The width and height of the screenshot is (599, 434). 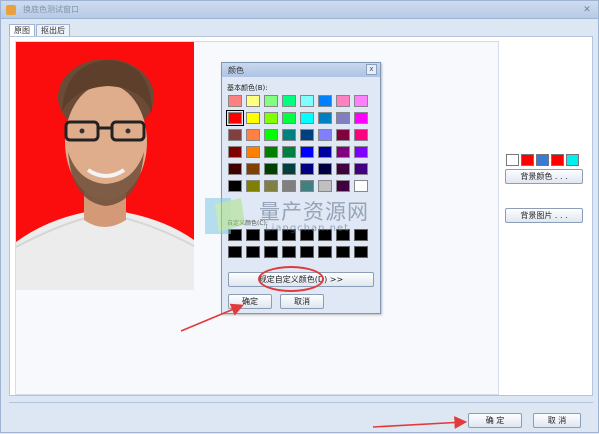 What do you see at coordinates (299, 10) in the screenshot?
I see `title-bar: 换底色测试窗口 ✕` at bounding box center [299, 10].